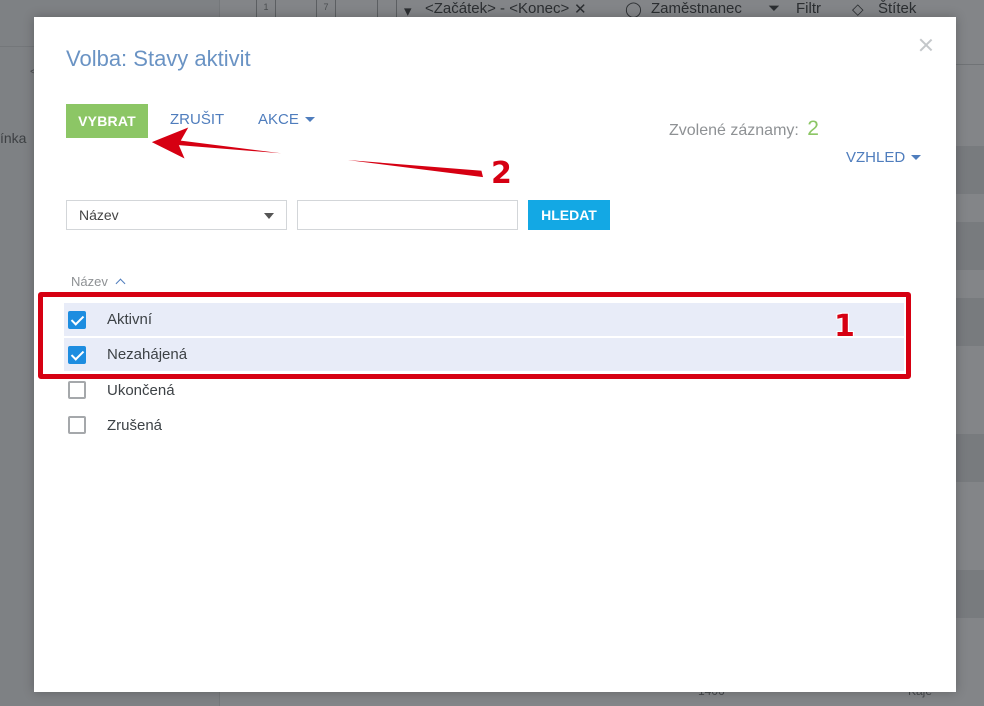 The height and width of the screenshot is (706, 984). Describe the element at coordinates (407, 215) in the screenshot. I see `search-input` at that location.